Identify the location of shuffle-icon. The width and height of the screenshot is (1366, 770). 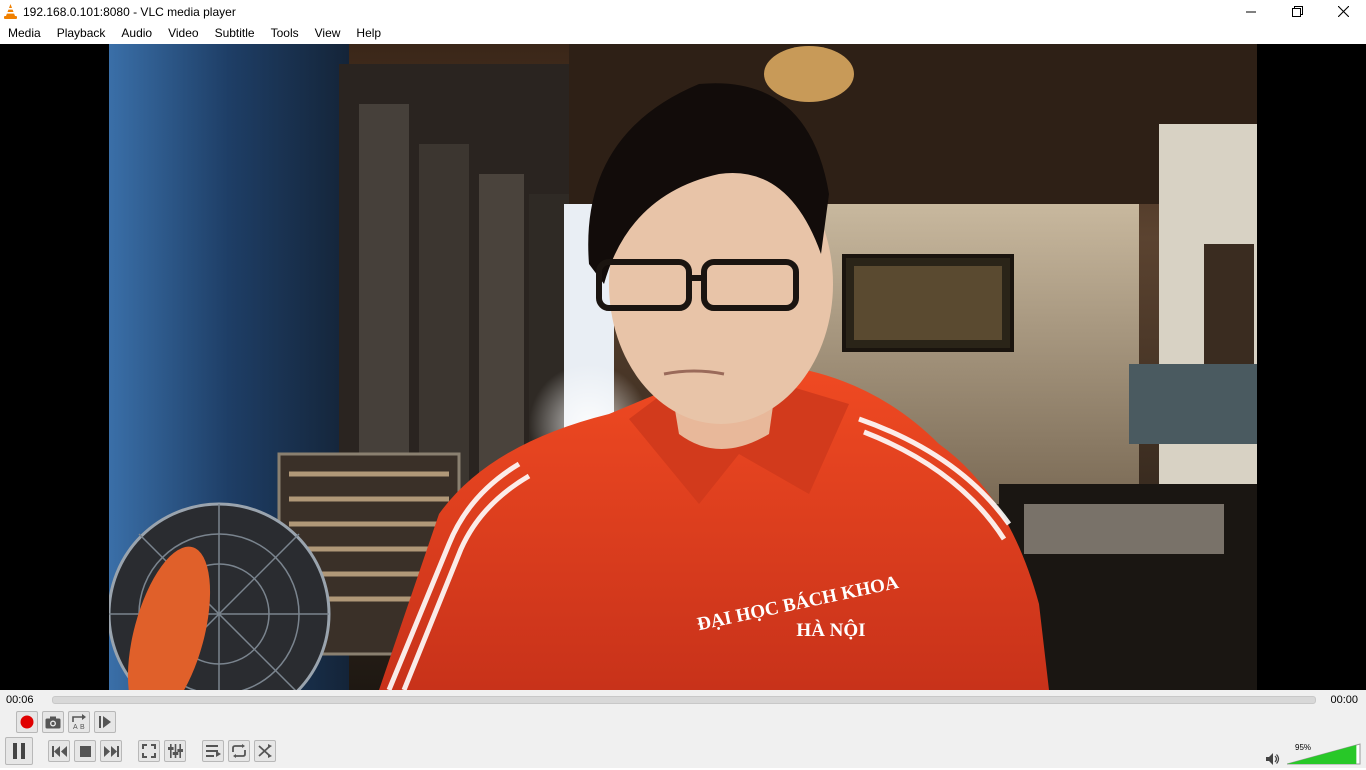
(264, 751).